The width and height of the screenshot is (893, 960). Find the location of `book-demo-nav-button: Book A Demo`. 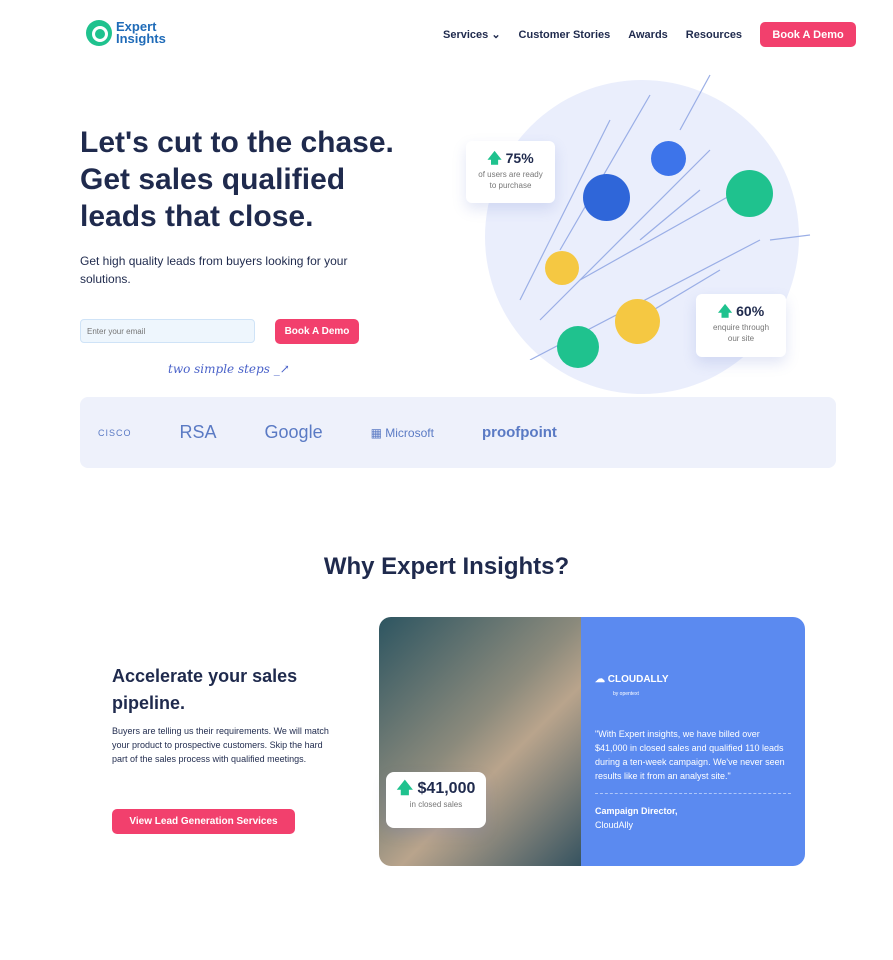

book-demo-nav-button: Book A Demo is located at coordinates (808, 34).